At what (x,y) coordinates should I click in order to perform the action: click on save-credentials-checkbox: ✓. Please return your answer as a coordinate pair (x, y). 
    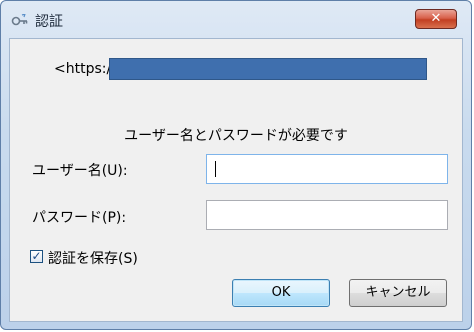
    Looking at the image, I should click on (36, 256).